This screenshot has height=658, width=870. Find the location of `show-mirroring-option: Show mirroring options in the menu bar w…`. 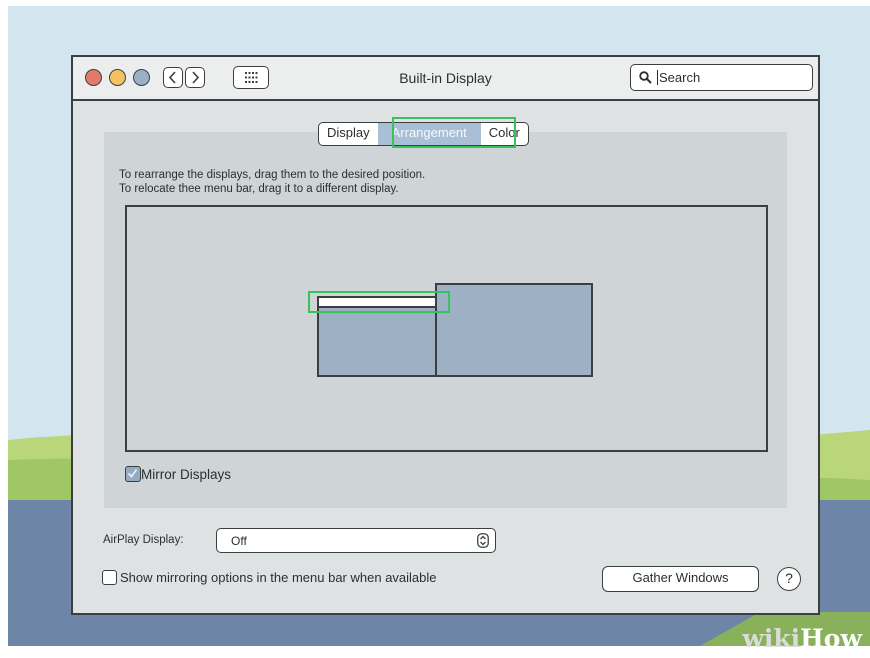

show-mirroring-option: Show mirroring options in the menu bar w… is located at coordinates (269, 577).